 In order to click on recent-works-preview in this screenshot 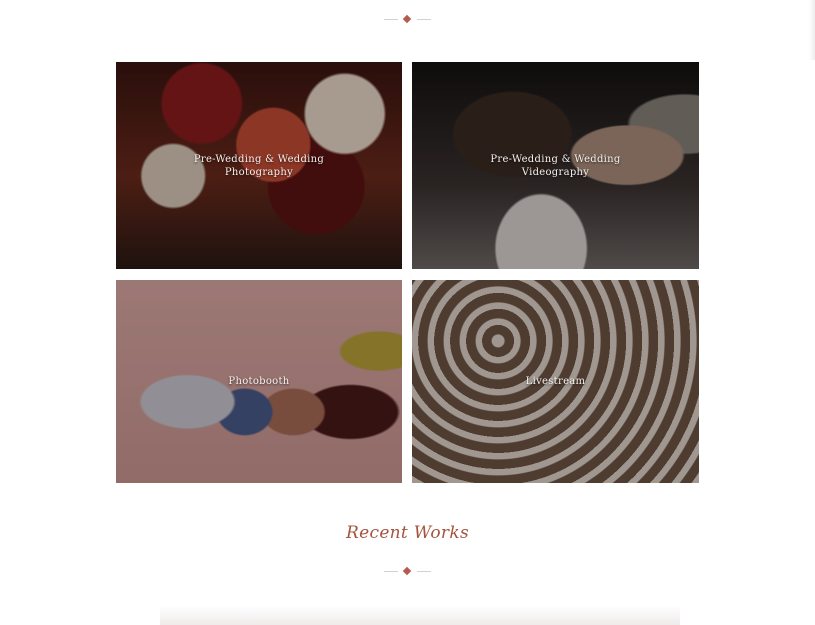, I will do `click(420, 615)`.